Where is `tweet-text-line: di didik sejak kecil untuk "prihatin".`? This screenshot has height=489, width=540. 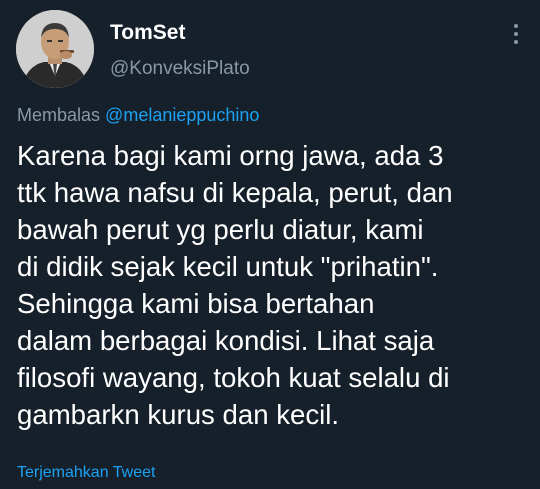
tweet-text-line: di didik sejak kecil untuk "prihatin". is located at coordinates (228, 266).